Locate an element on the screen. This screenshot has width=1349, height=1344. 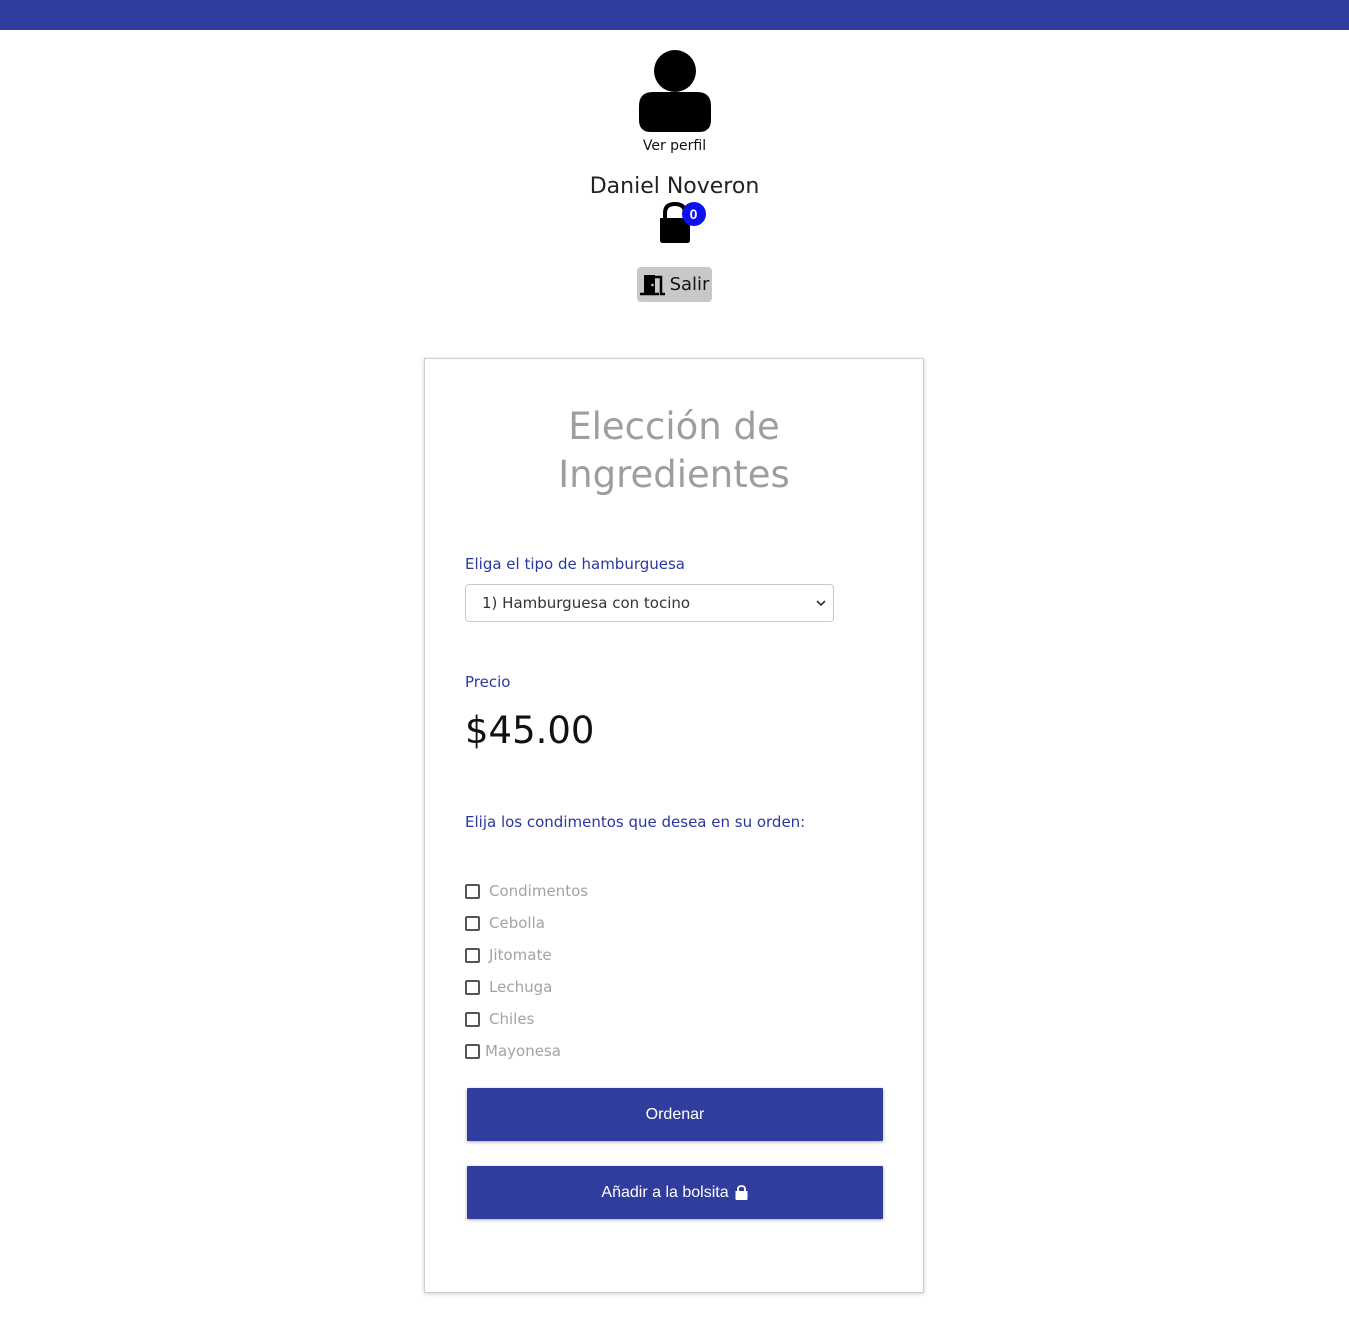
add-to-bag-button: Añadir a la bolsita is located at coordinates (675, 1192).